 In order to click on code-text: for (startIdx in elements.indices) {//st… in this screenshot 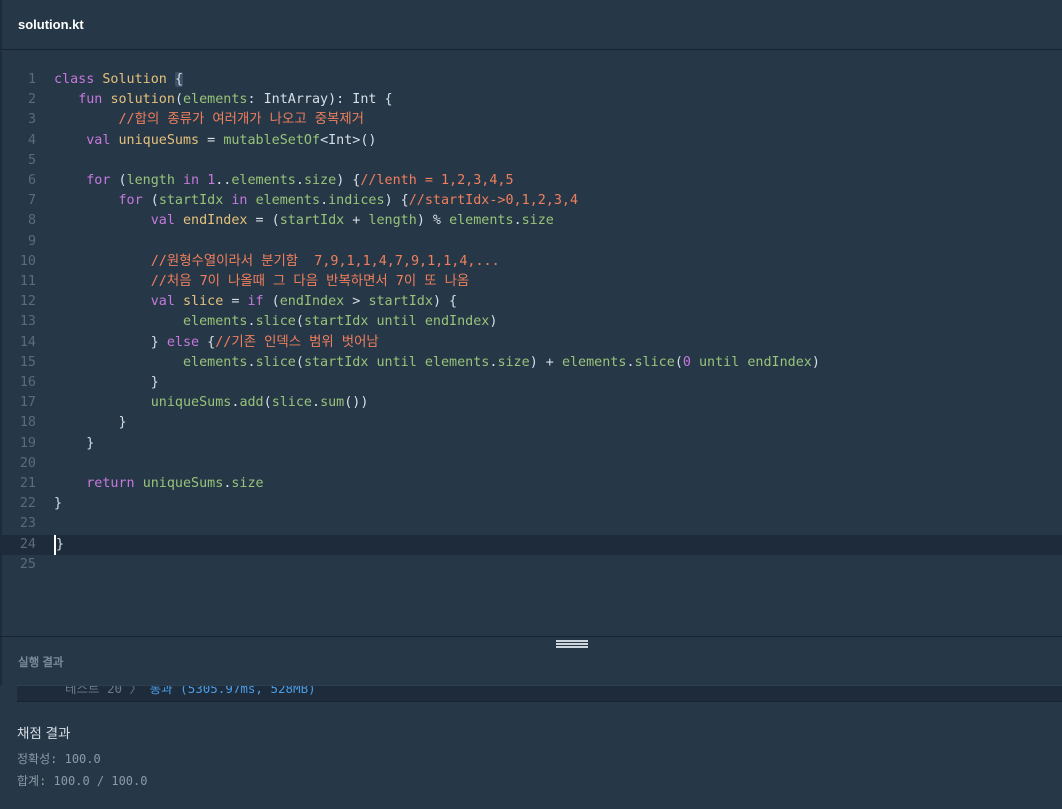, I will do `click(316, 201)`.